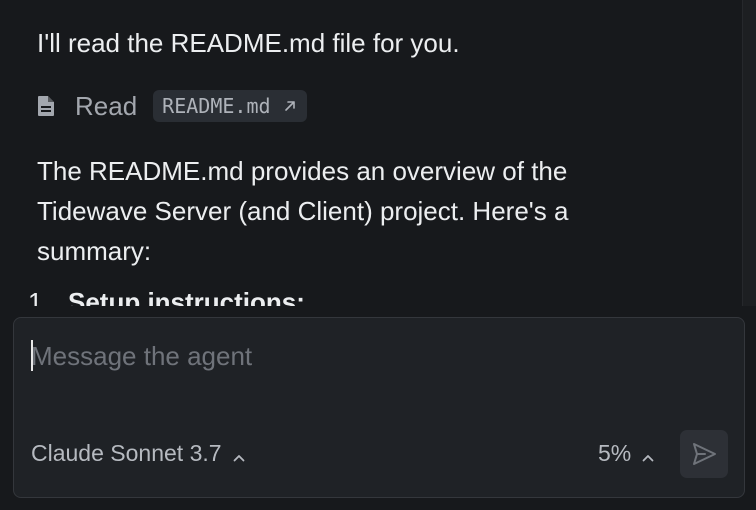 Image resolution: width=756 pixels, height=510 pixels. I want to click on send-button, so click(704, 454).